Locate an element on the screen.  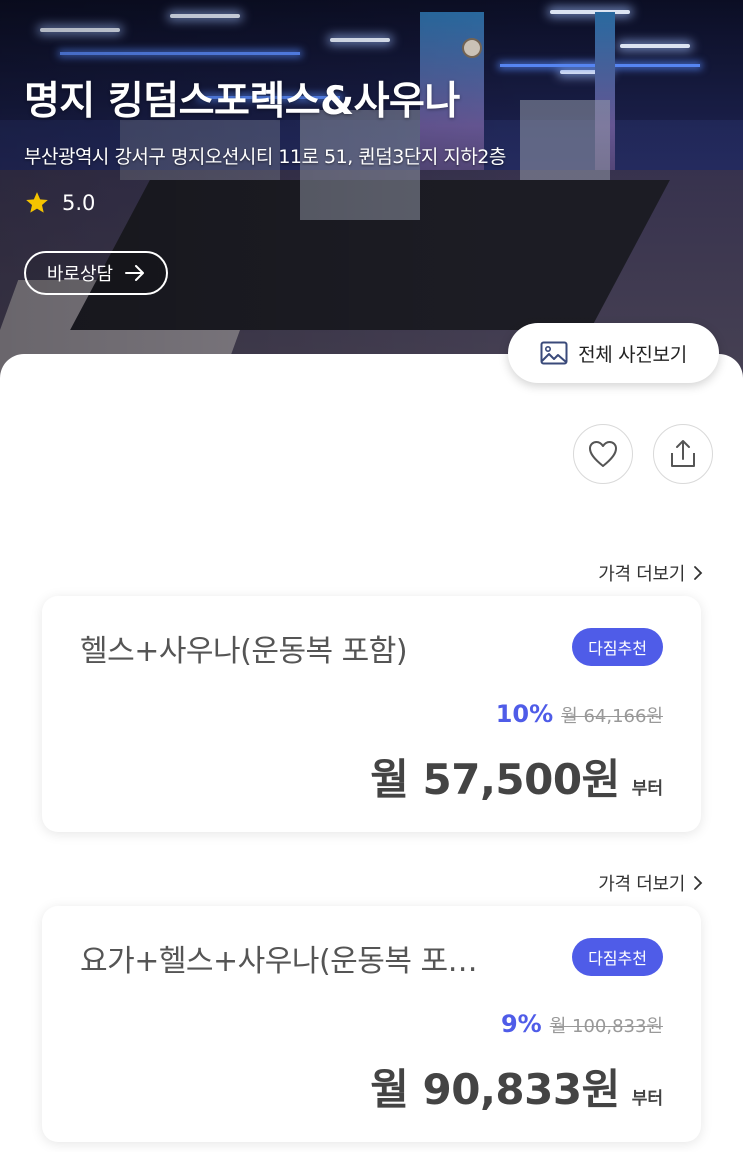
plan-name: 헬스+사우나(운동복 포함) is located at coordinates (244, 651).